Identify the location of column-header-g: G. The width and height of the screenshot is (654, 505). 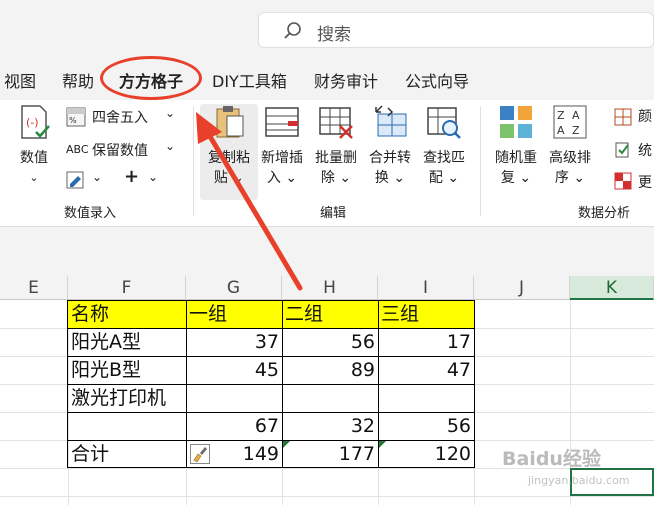
(234, 288).